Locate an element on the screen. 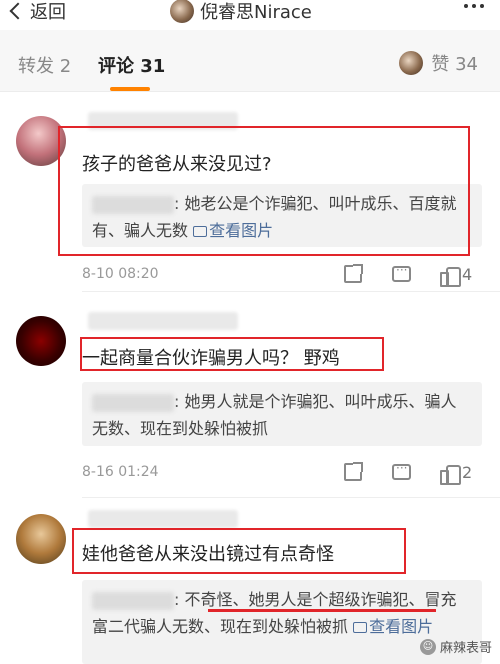 The width and height of the screenshot is (500, 664). tab-comments: 评论 31 is located at coordinates (131, 65).